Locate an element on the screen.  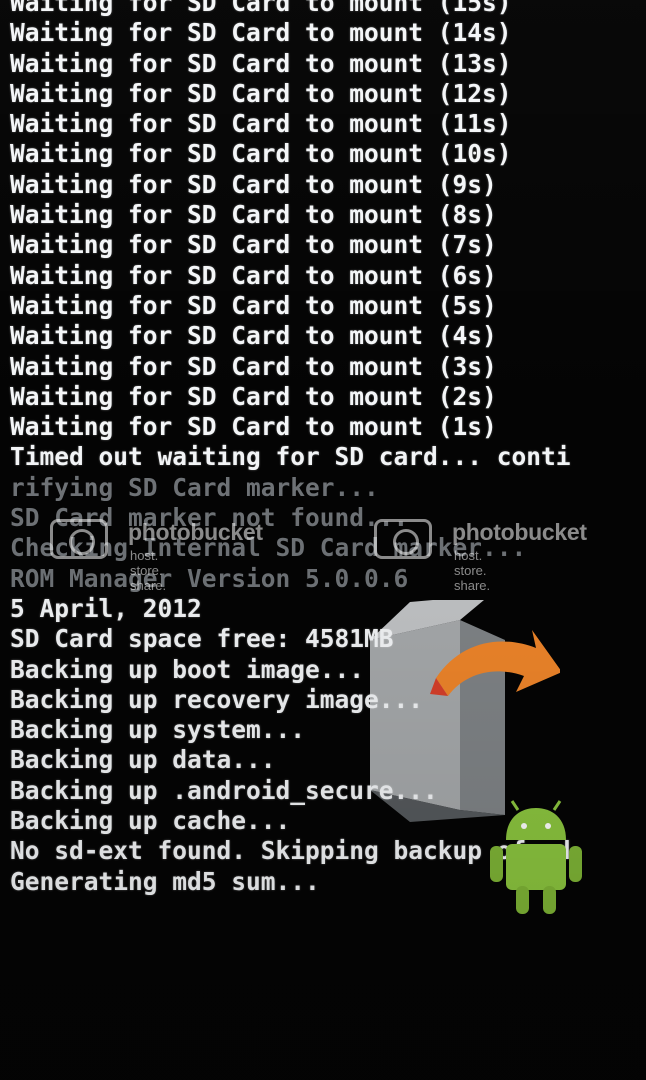
console-line: Waiting for SD Card to mount (7s) is located at coordinates (253, 245).